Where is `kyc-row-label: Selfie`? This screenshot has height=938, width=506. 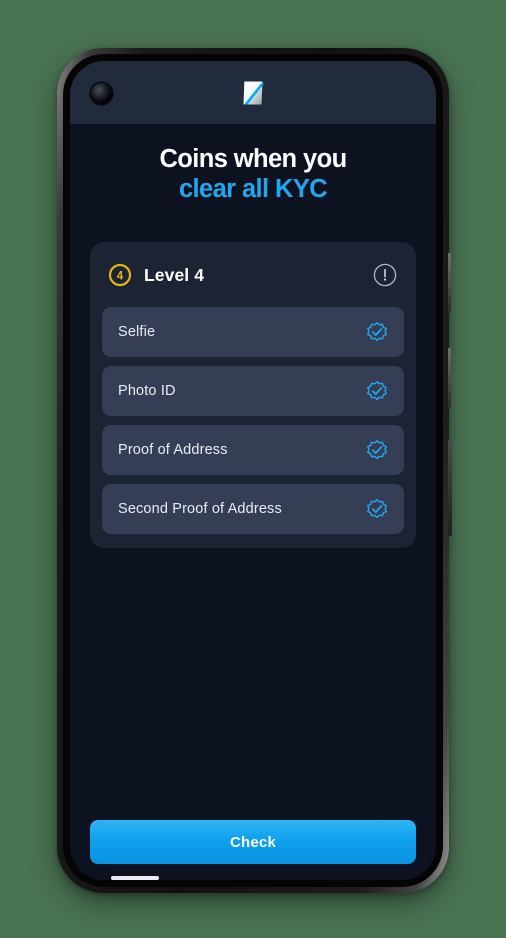 kyc-row-label: Selfie is located at coordinates (137, 332).